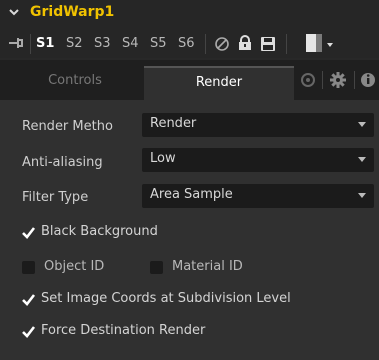 This screenshot has width=379, height=360. I want to click on tab-icons, so click(338, 82).